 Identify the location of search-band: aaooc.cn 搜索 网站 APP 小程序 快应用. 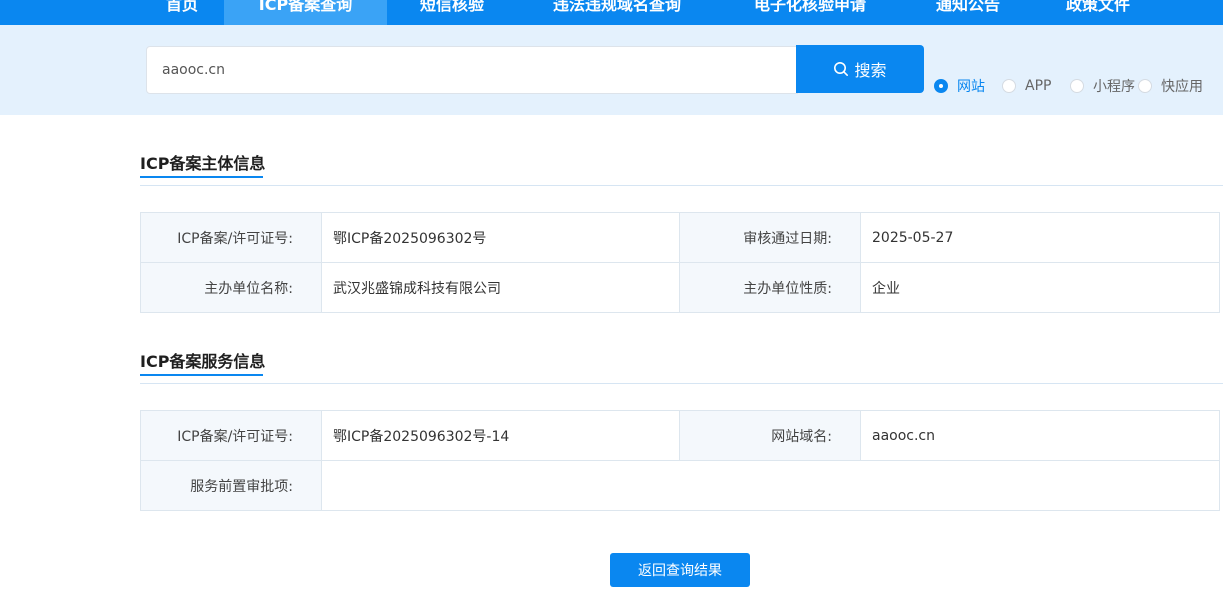
(611, 70).